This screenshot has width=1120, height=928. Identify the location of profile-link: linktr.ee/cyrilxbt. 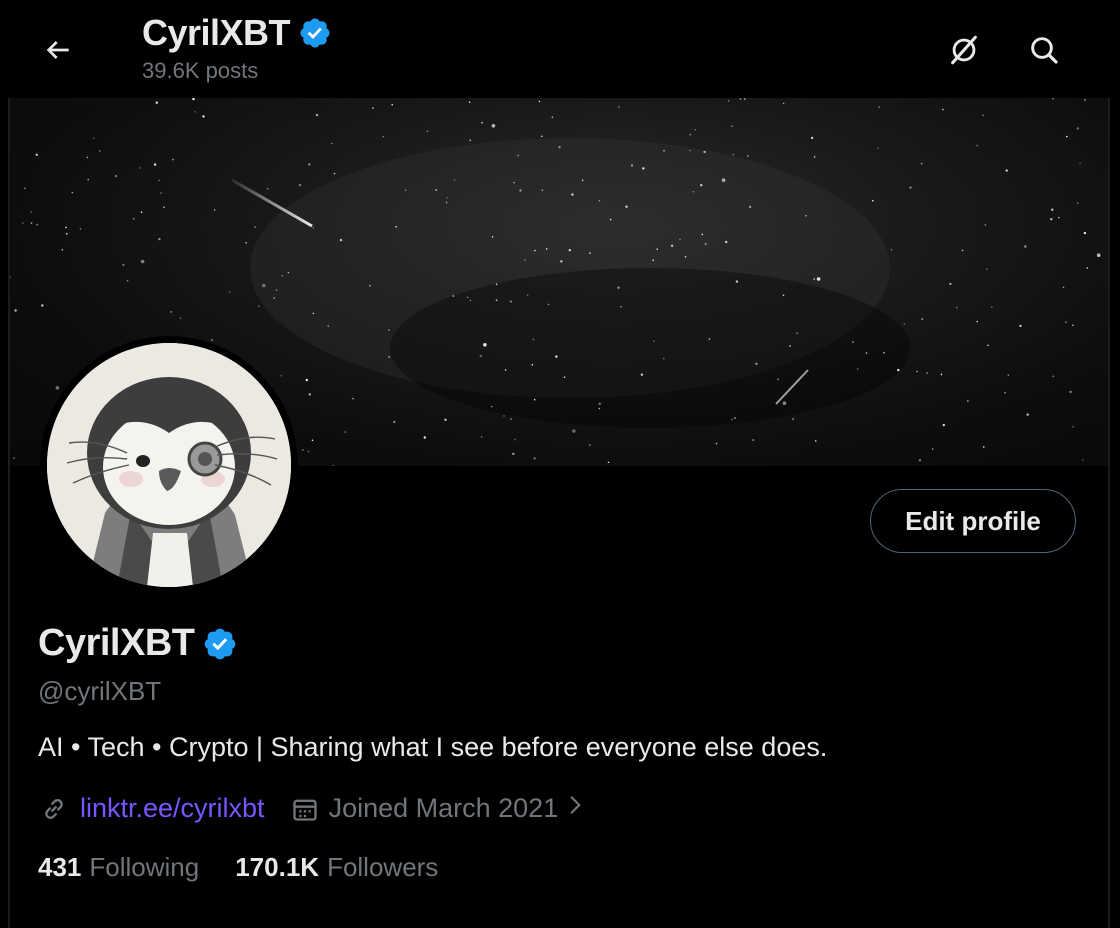
(172, 808).